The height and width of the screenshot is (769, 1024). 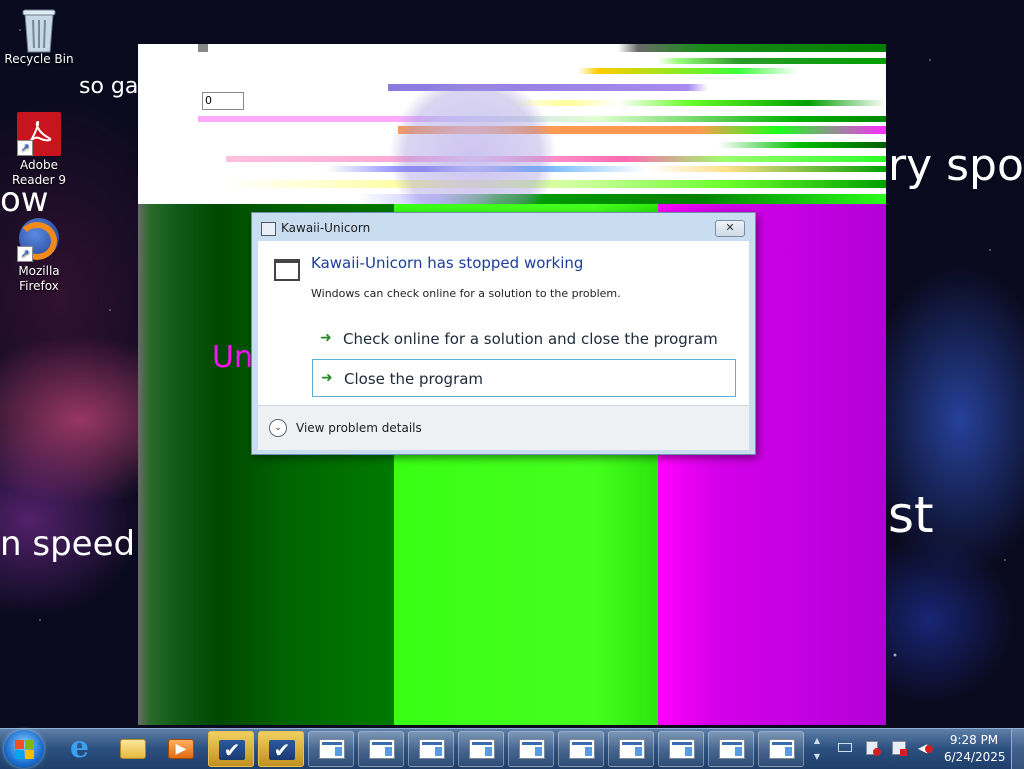 I want to click on firefox-icon: ↗, so click(x=39, y=240).